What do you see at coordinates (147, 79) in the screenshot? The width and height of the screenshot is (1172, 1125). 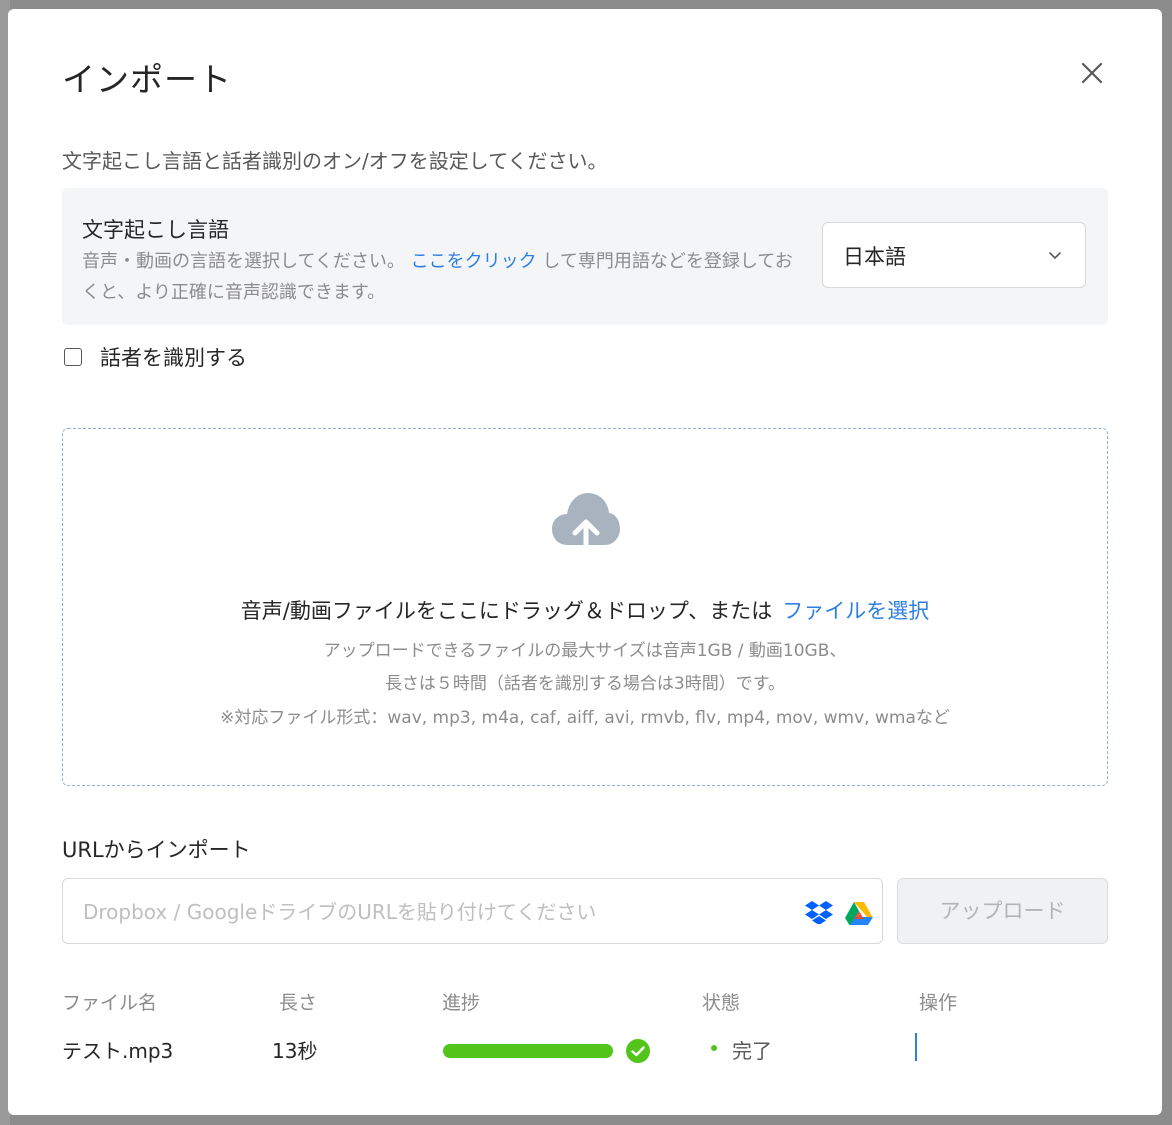 I see `dialog-title: インポート` at bounding box center [147, 79].